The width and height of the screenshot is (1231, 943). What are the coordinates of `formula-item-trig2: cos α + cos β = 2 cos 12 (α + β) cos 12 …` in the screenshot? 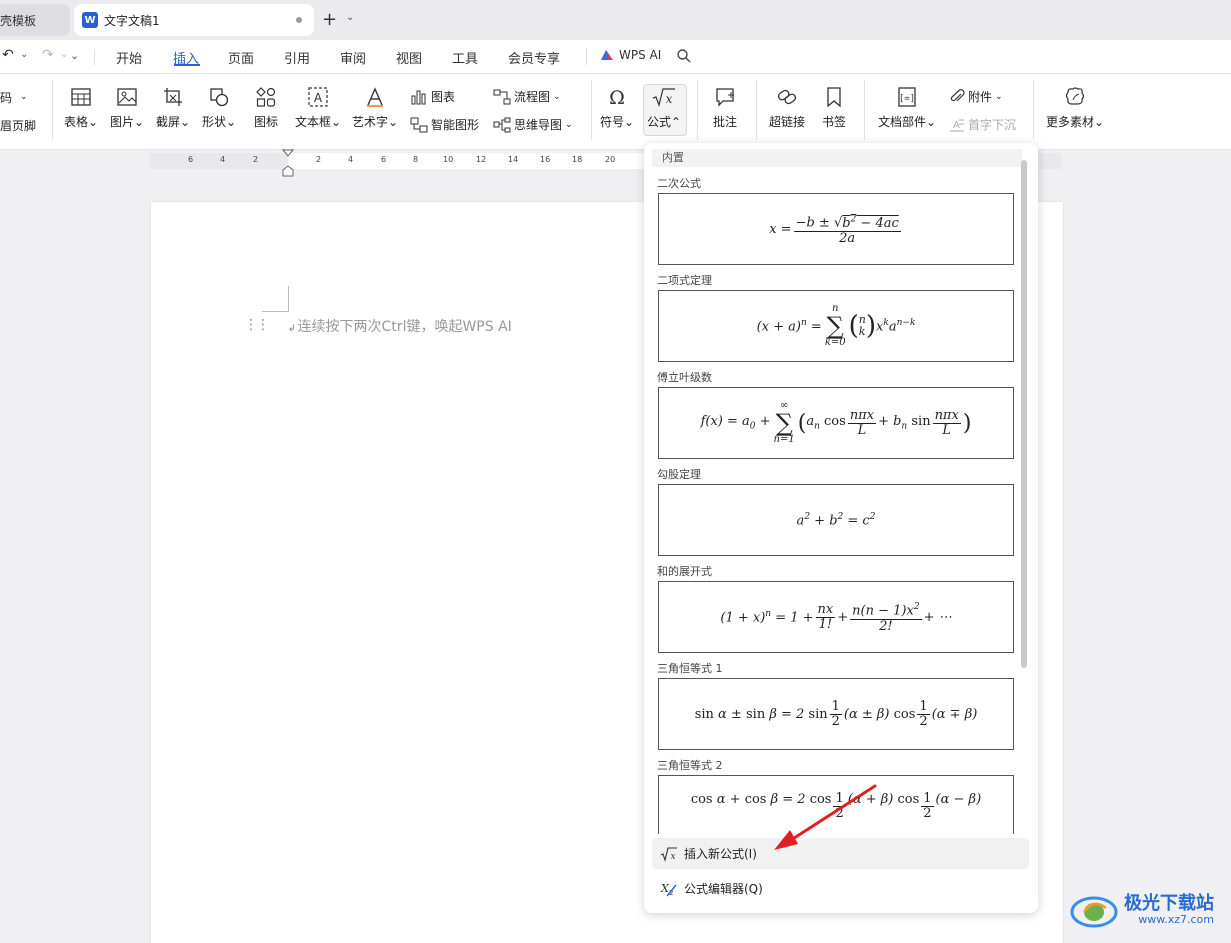 It's located at (836, 804).